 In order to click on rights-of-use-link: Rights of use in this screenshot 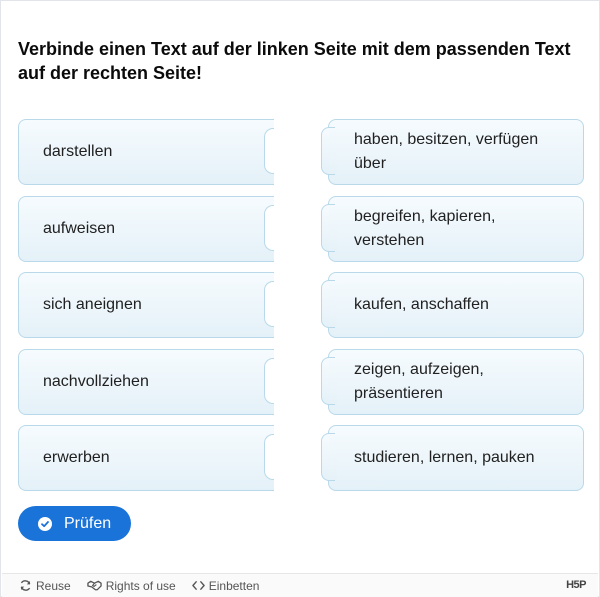, I will do `click(131, 585)`.